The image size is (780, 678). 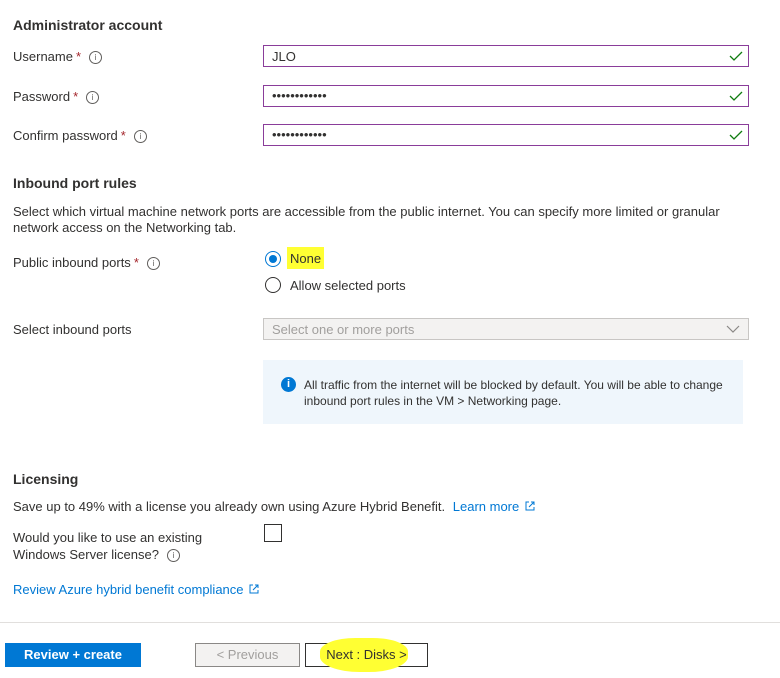 What do you see at coordinates (136, 589) in the screenshot?
I see `review-compliance-link: Review Azure hybrid benefit compliance` at bounding box center [136, 589].